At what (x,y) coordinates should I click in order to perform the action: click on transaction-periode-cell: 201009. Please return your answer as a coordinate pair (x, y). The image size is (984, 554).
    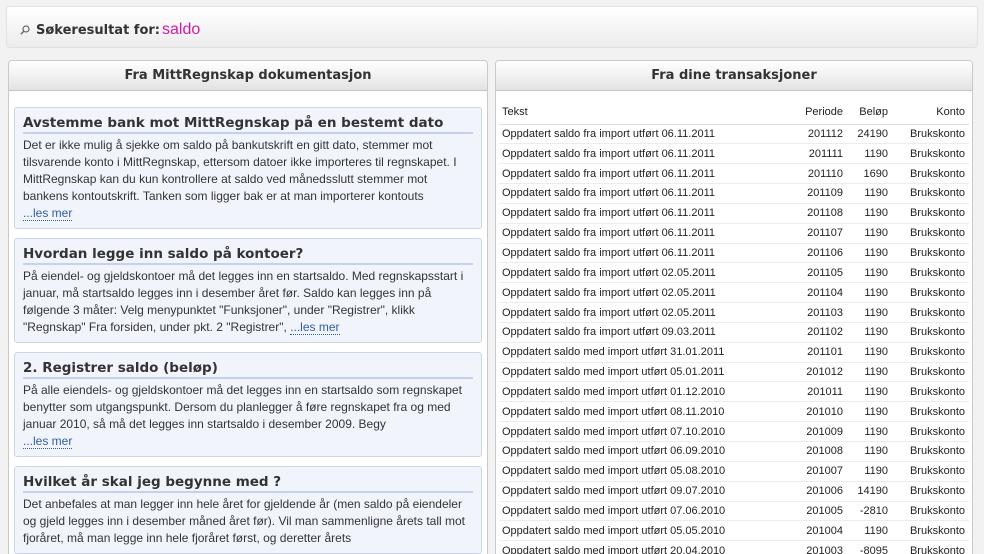
    Looking at the image, I should click on (818, 431).